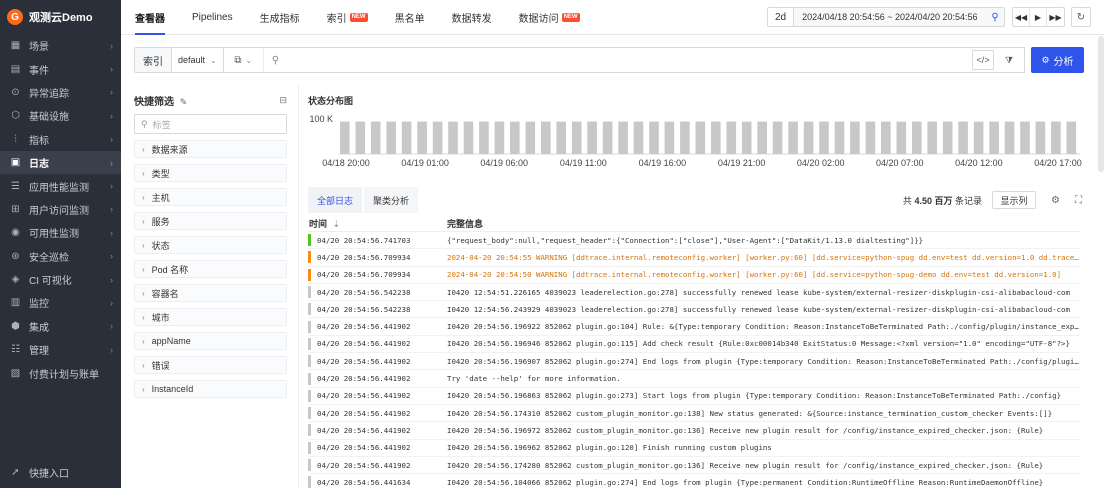  Describe the element at coordinates (210, 293) in the screenshot. I see `facet-item: › 容器名` at that location.